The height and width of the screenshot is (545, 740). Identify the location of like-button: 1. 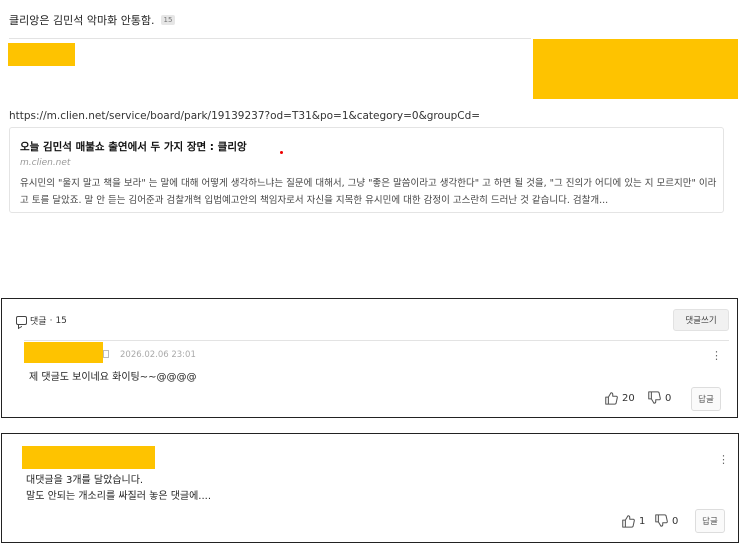
(633, 521).